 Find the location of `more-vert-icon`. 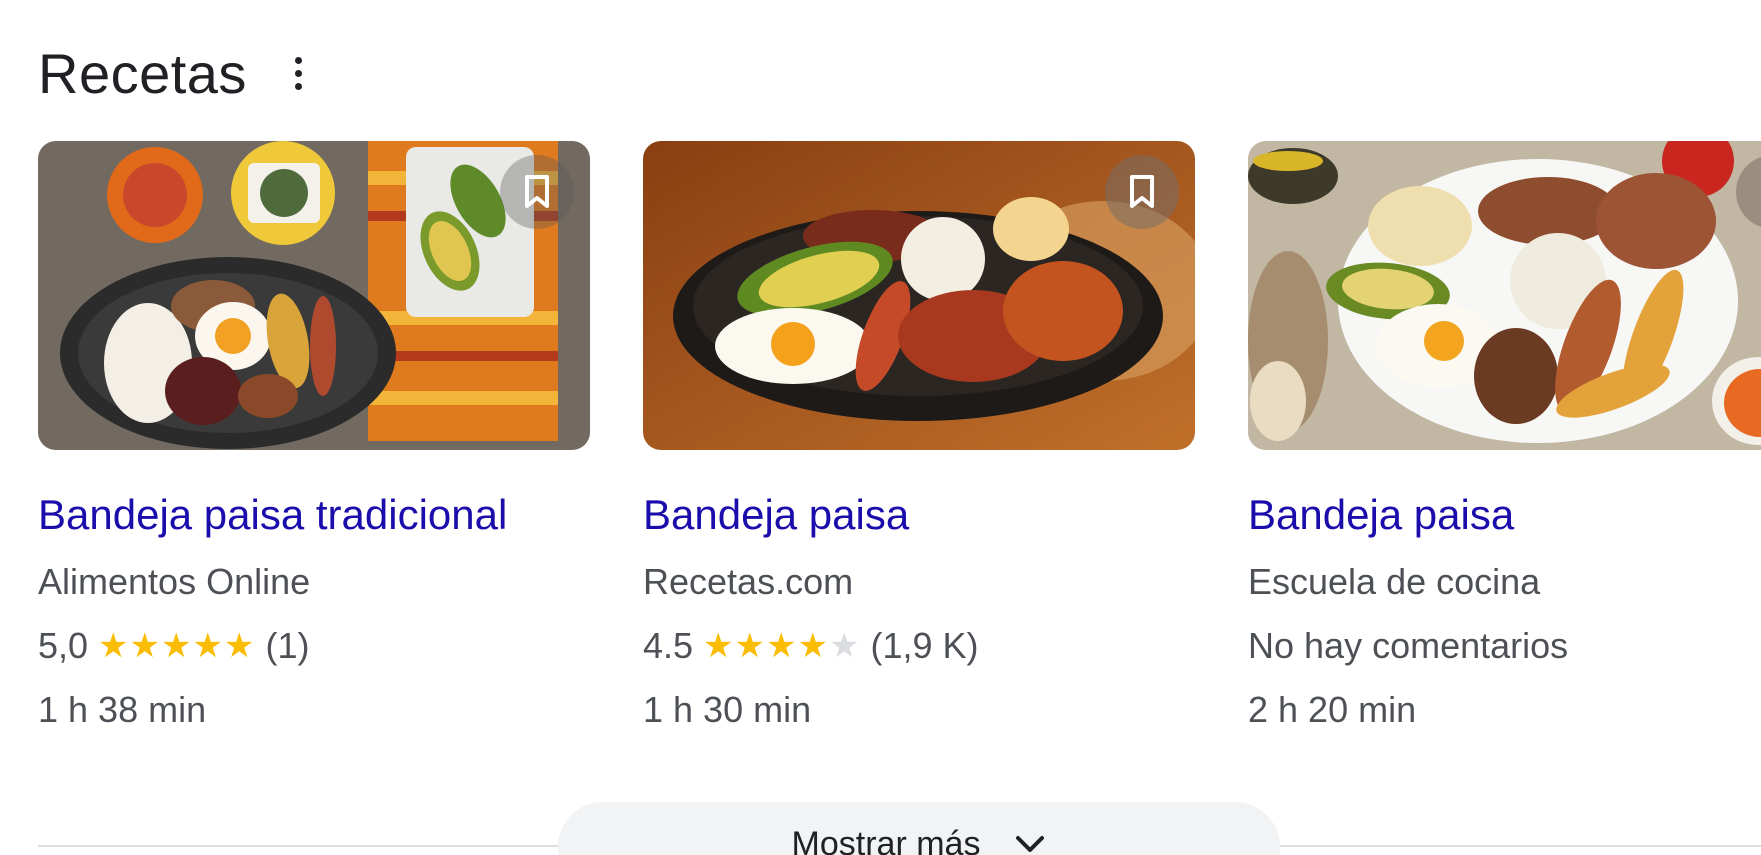

more-vert-icon is located at coordinates (299, 73).